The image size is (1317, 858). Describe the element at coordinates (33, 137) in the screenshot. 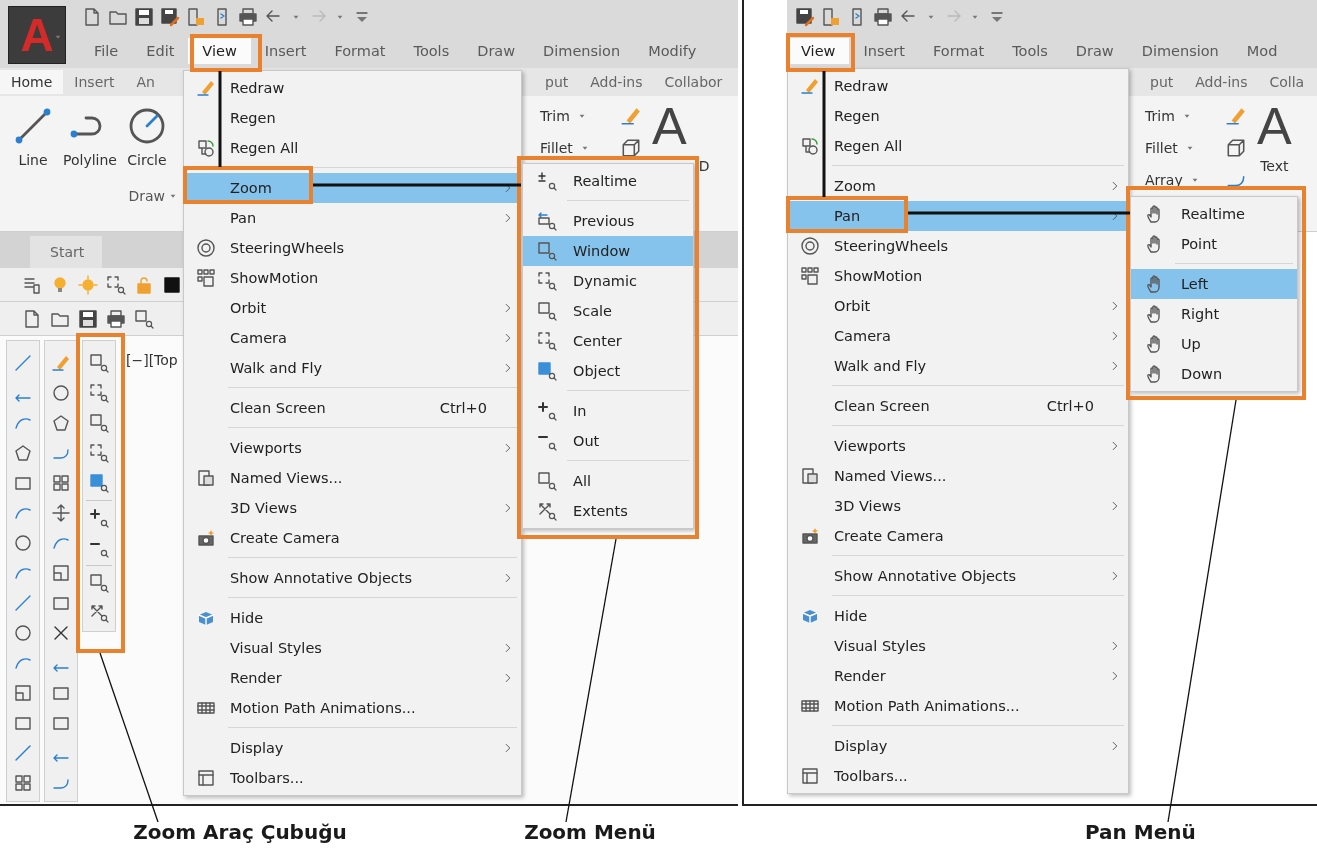

I see `ribbon-tool-button: Line` at that location.